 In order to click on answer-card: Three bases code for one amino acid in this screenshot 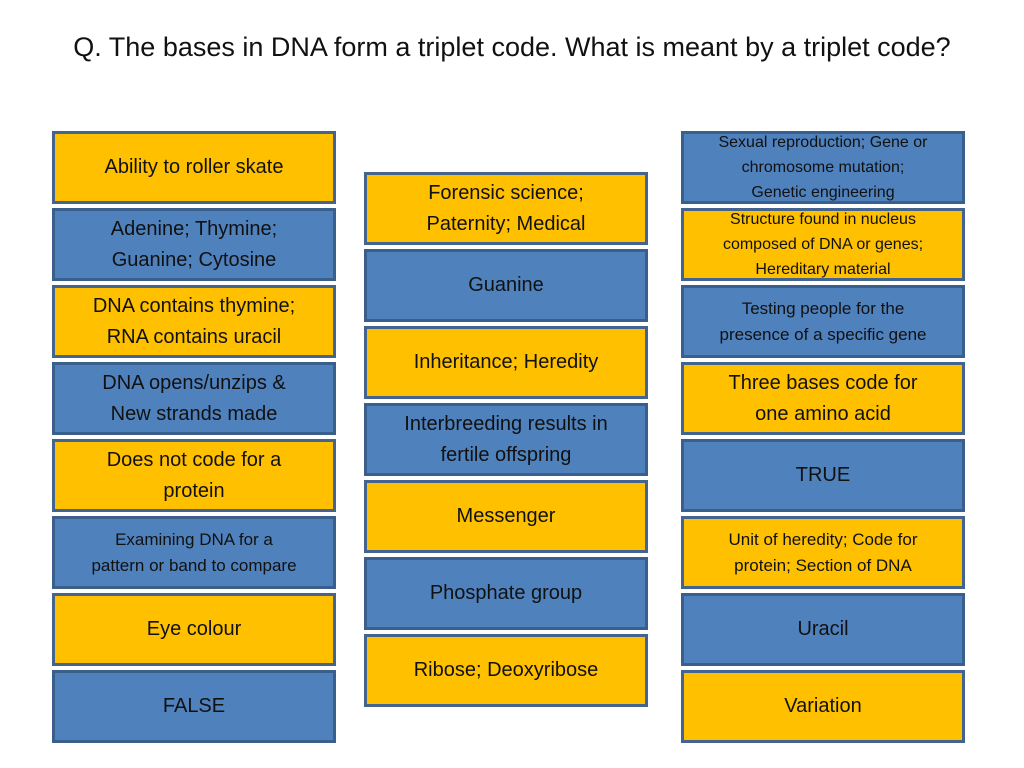, I will do `click(823, 398)`.